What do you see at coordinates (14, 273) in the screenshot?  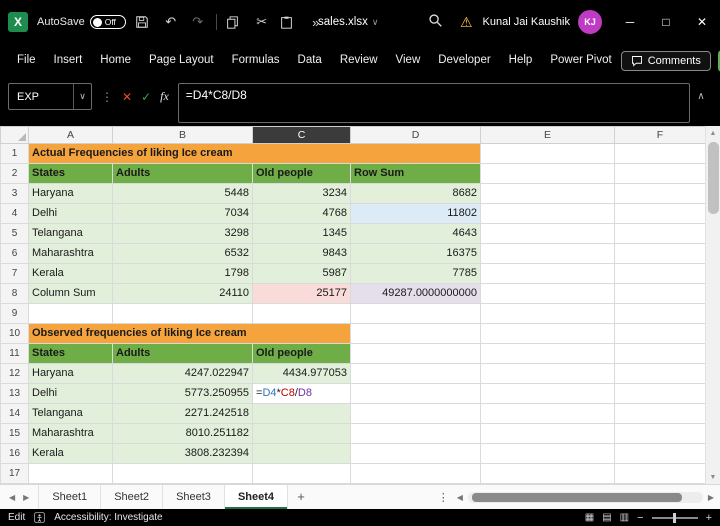 I see `row-header-7: 7` at bounding box center [14, 273].